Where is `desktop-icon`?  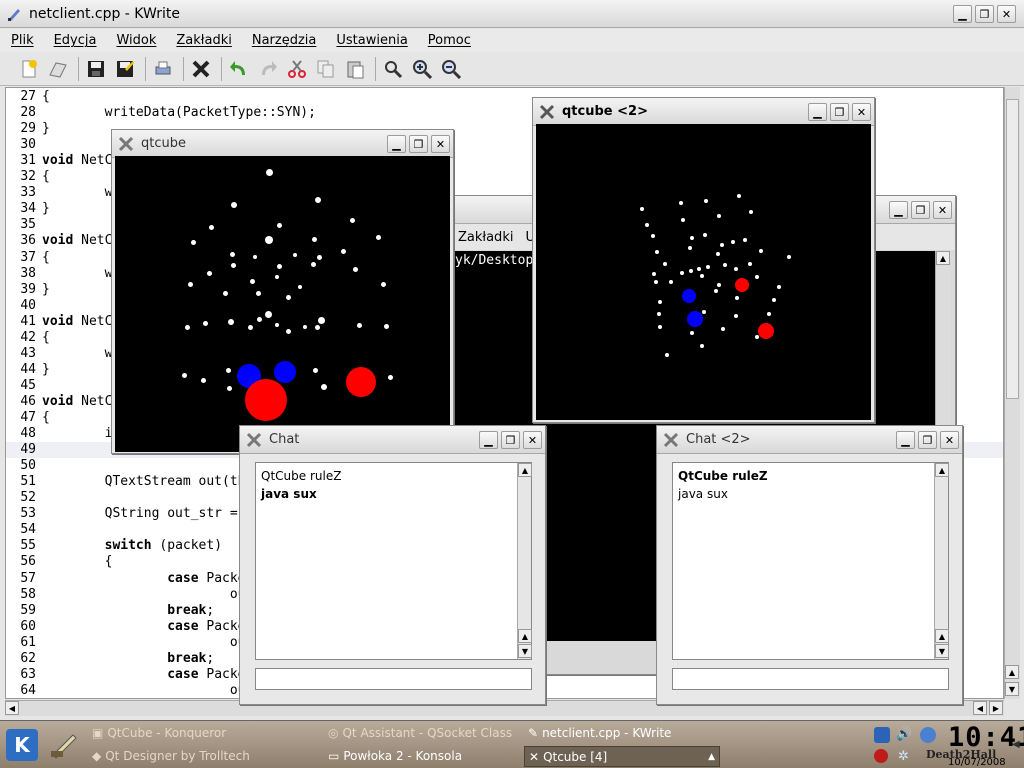 desktop-icon is located at coordinates (64, 745).